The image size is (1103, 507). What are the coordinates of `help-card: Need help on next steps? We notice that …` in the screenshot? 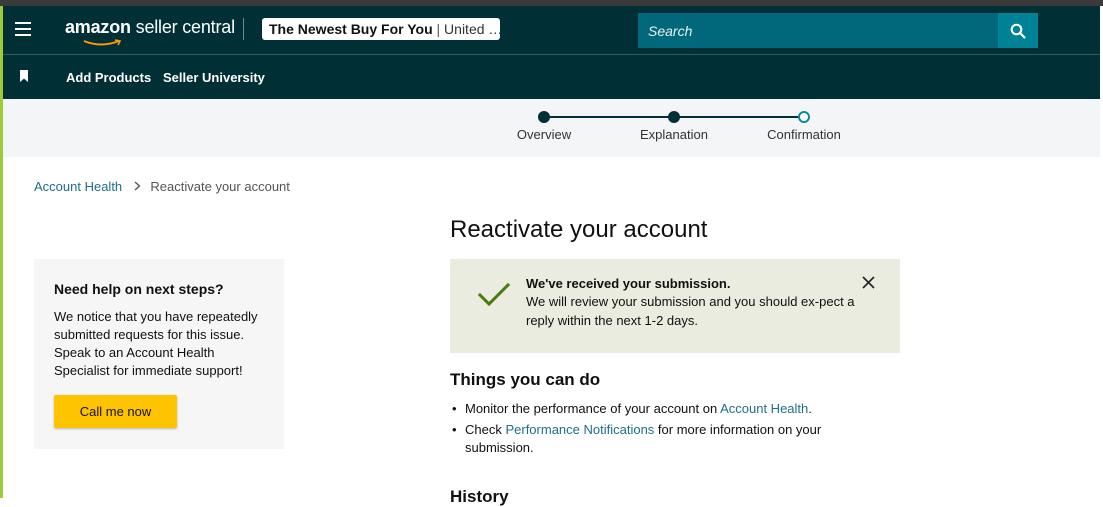 It's located at (159, 354).